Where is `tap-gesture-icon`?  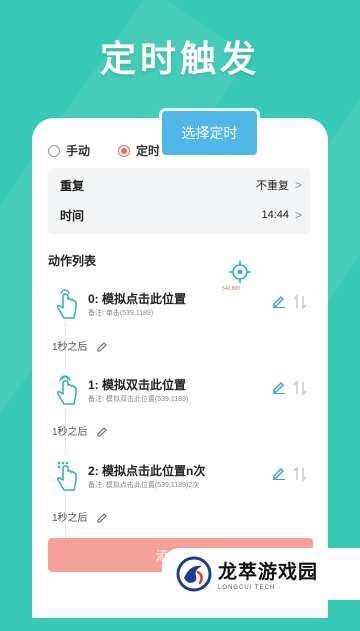
tap-gesture-icon is located at coordinates (66, 304).